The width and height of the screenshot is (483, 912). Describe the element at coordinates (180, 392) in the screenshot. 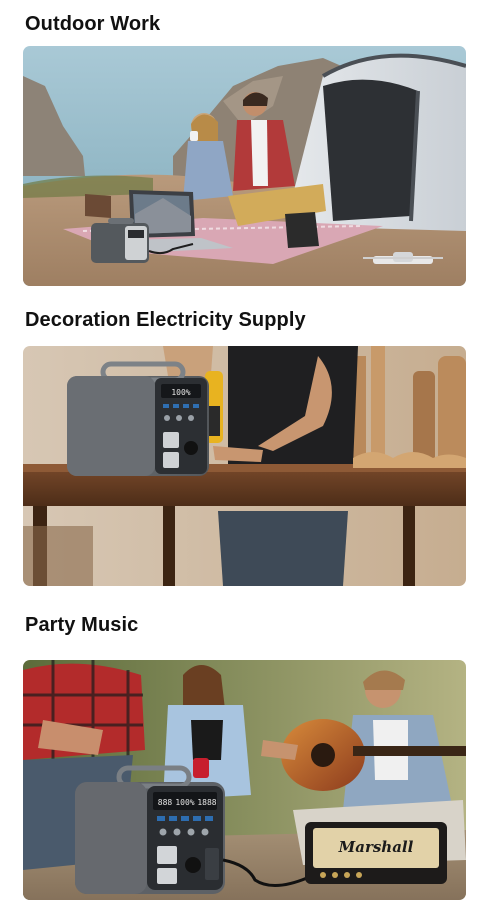

I see `device-display-percent: 100%` at that location.